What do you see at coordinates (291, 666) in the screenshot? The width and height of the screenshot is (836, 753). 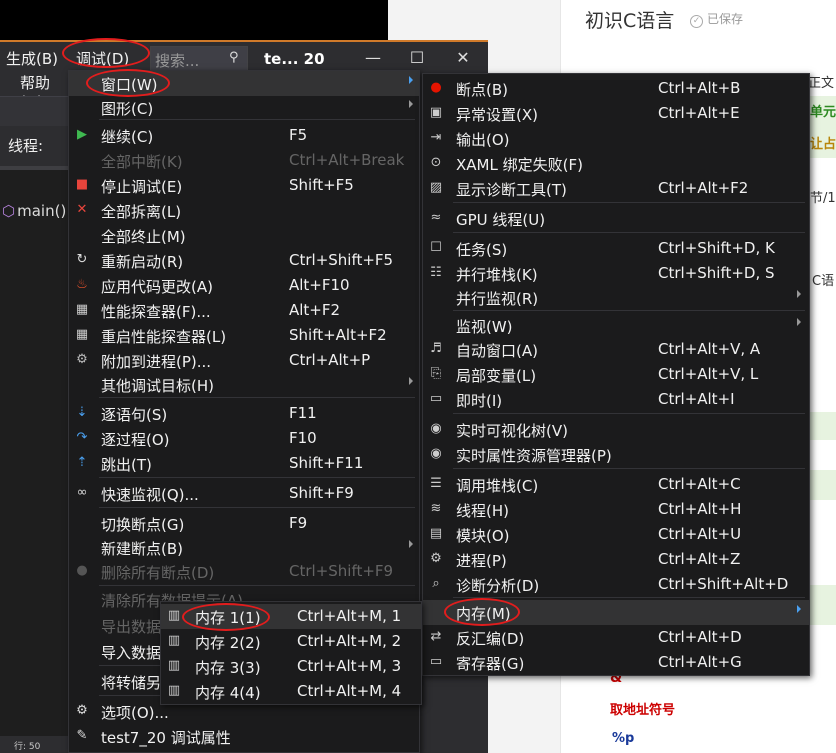 I see `memory-menu-item-内存-3: ▥ 内存 3(3) Ctrl+Alt+M, 3` at bounding box center [291, 666].